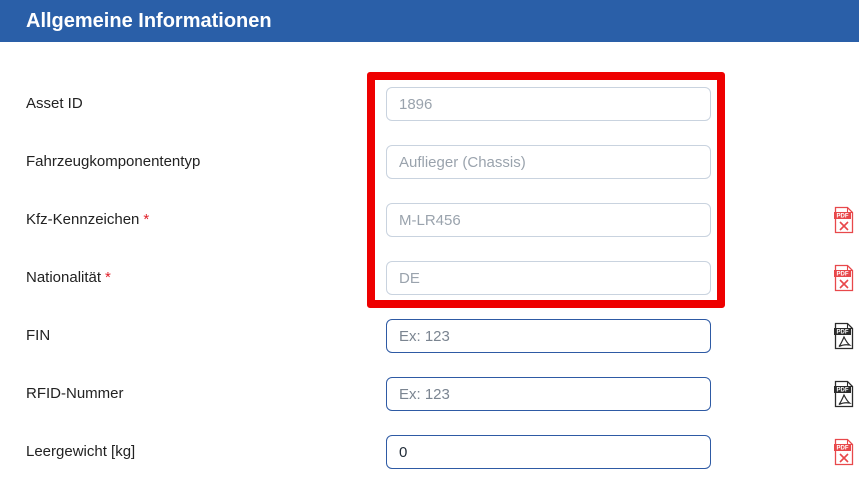 The width and height of the screenshot is (859, 491). Describe the element at coordinates (548, 394) in the screenshot. I see `rfid-input` at that location.